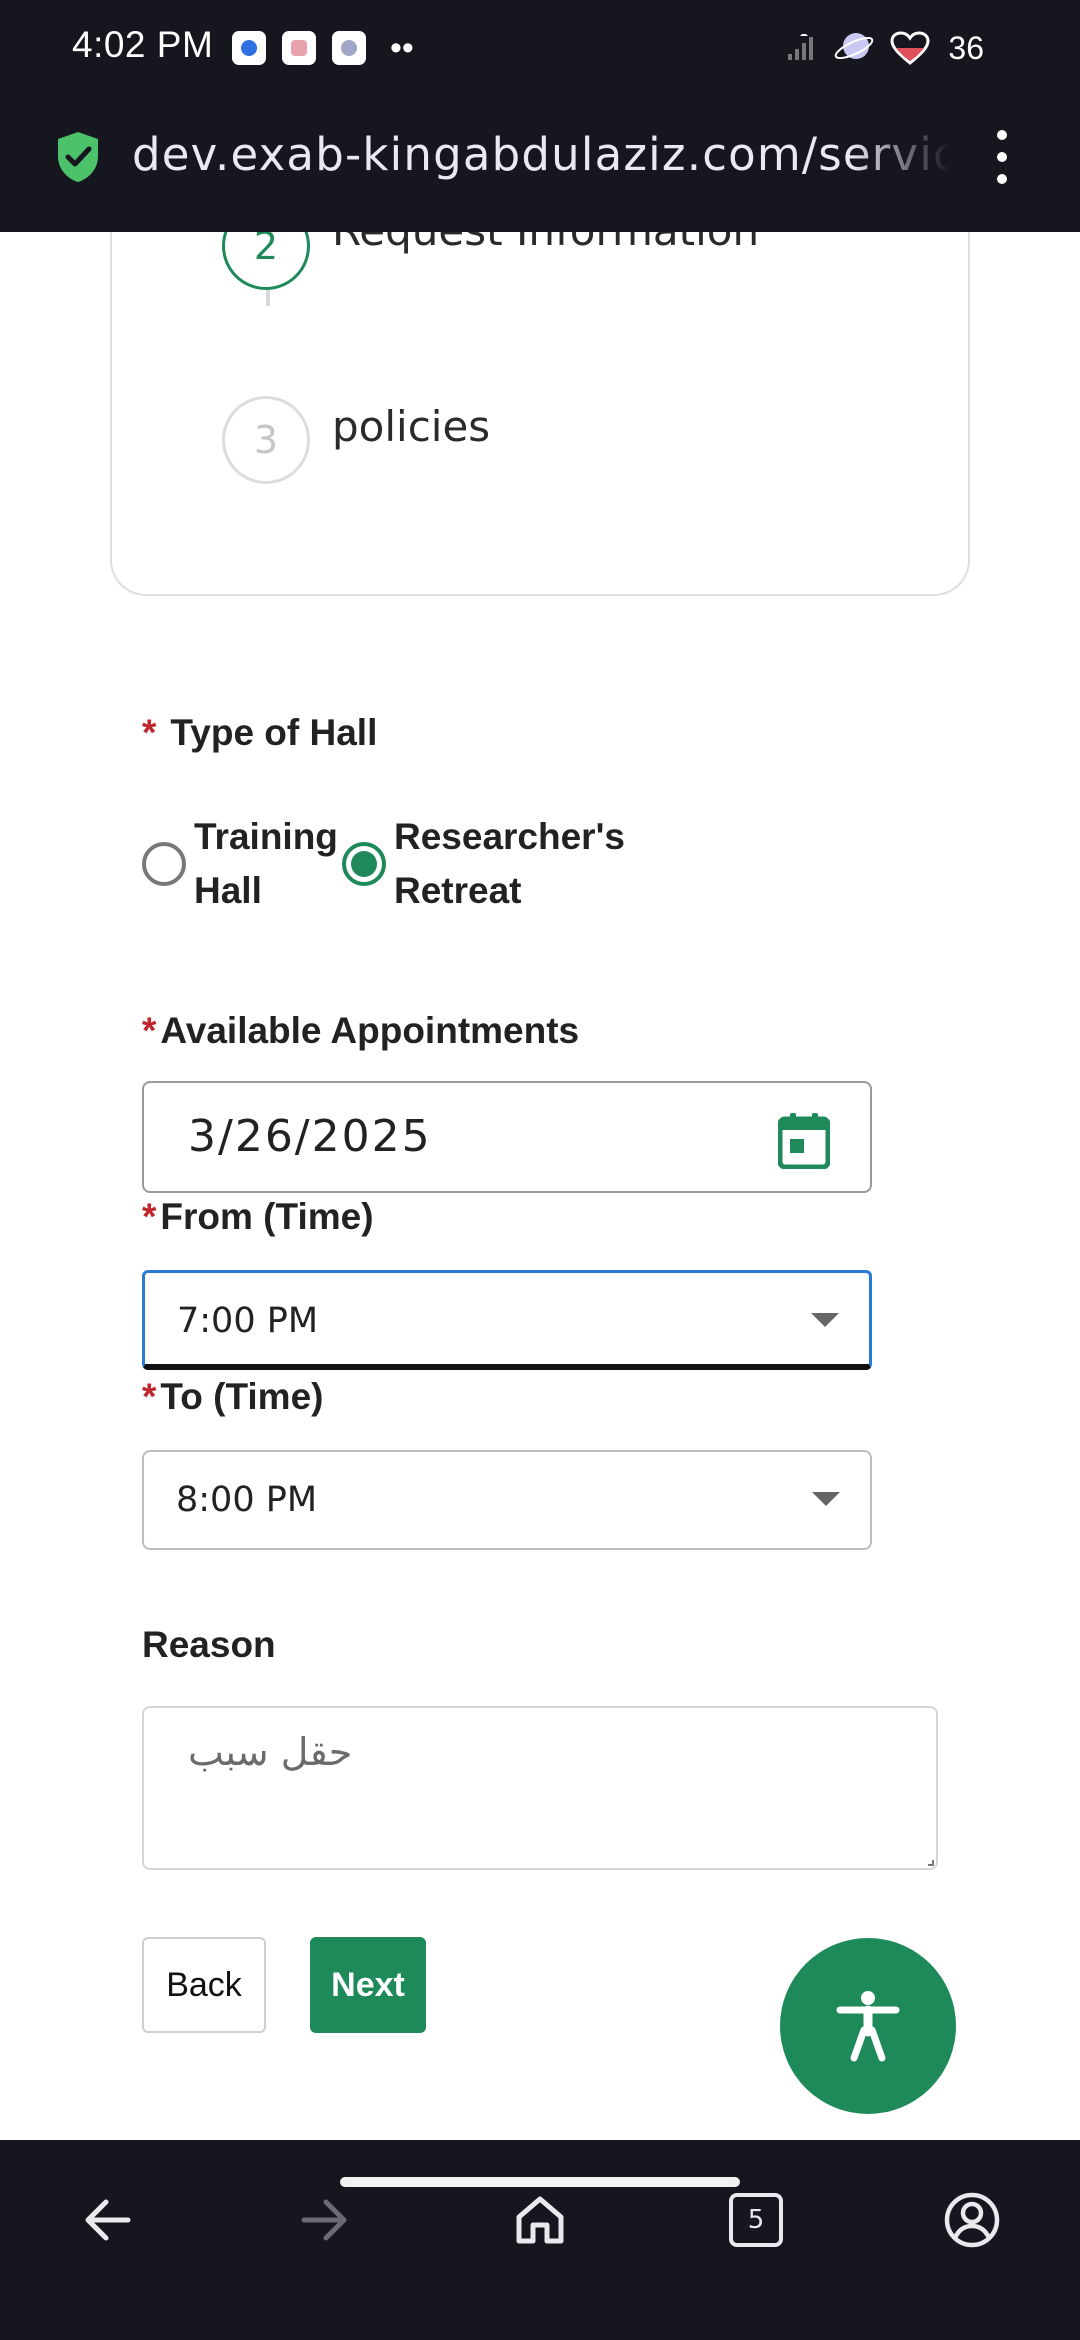 This screenshot has width=1080, height=2340. I want to click on to-time-label: * To (Time), so click(232, 1397).